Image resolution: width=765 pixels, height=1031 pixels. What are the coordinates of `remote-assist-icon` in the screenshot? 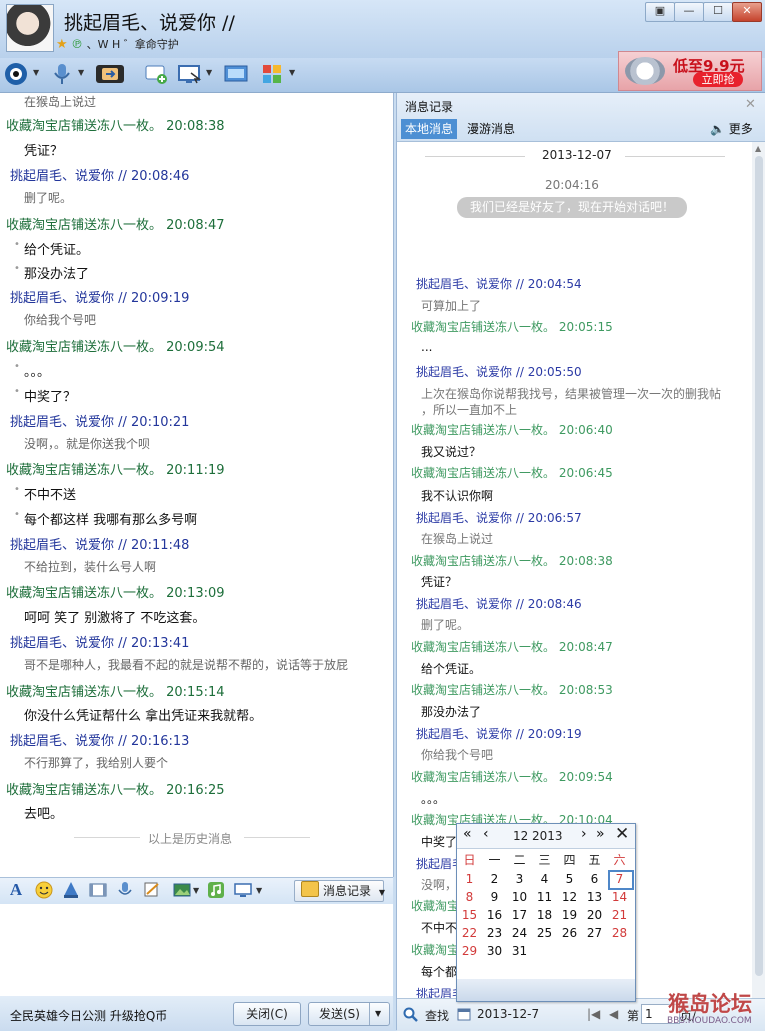 It's located at (190, 74).